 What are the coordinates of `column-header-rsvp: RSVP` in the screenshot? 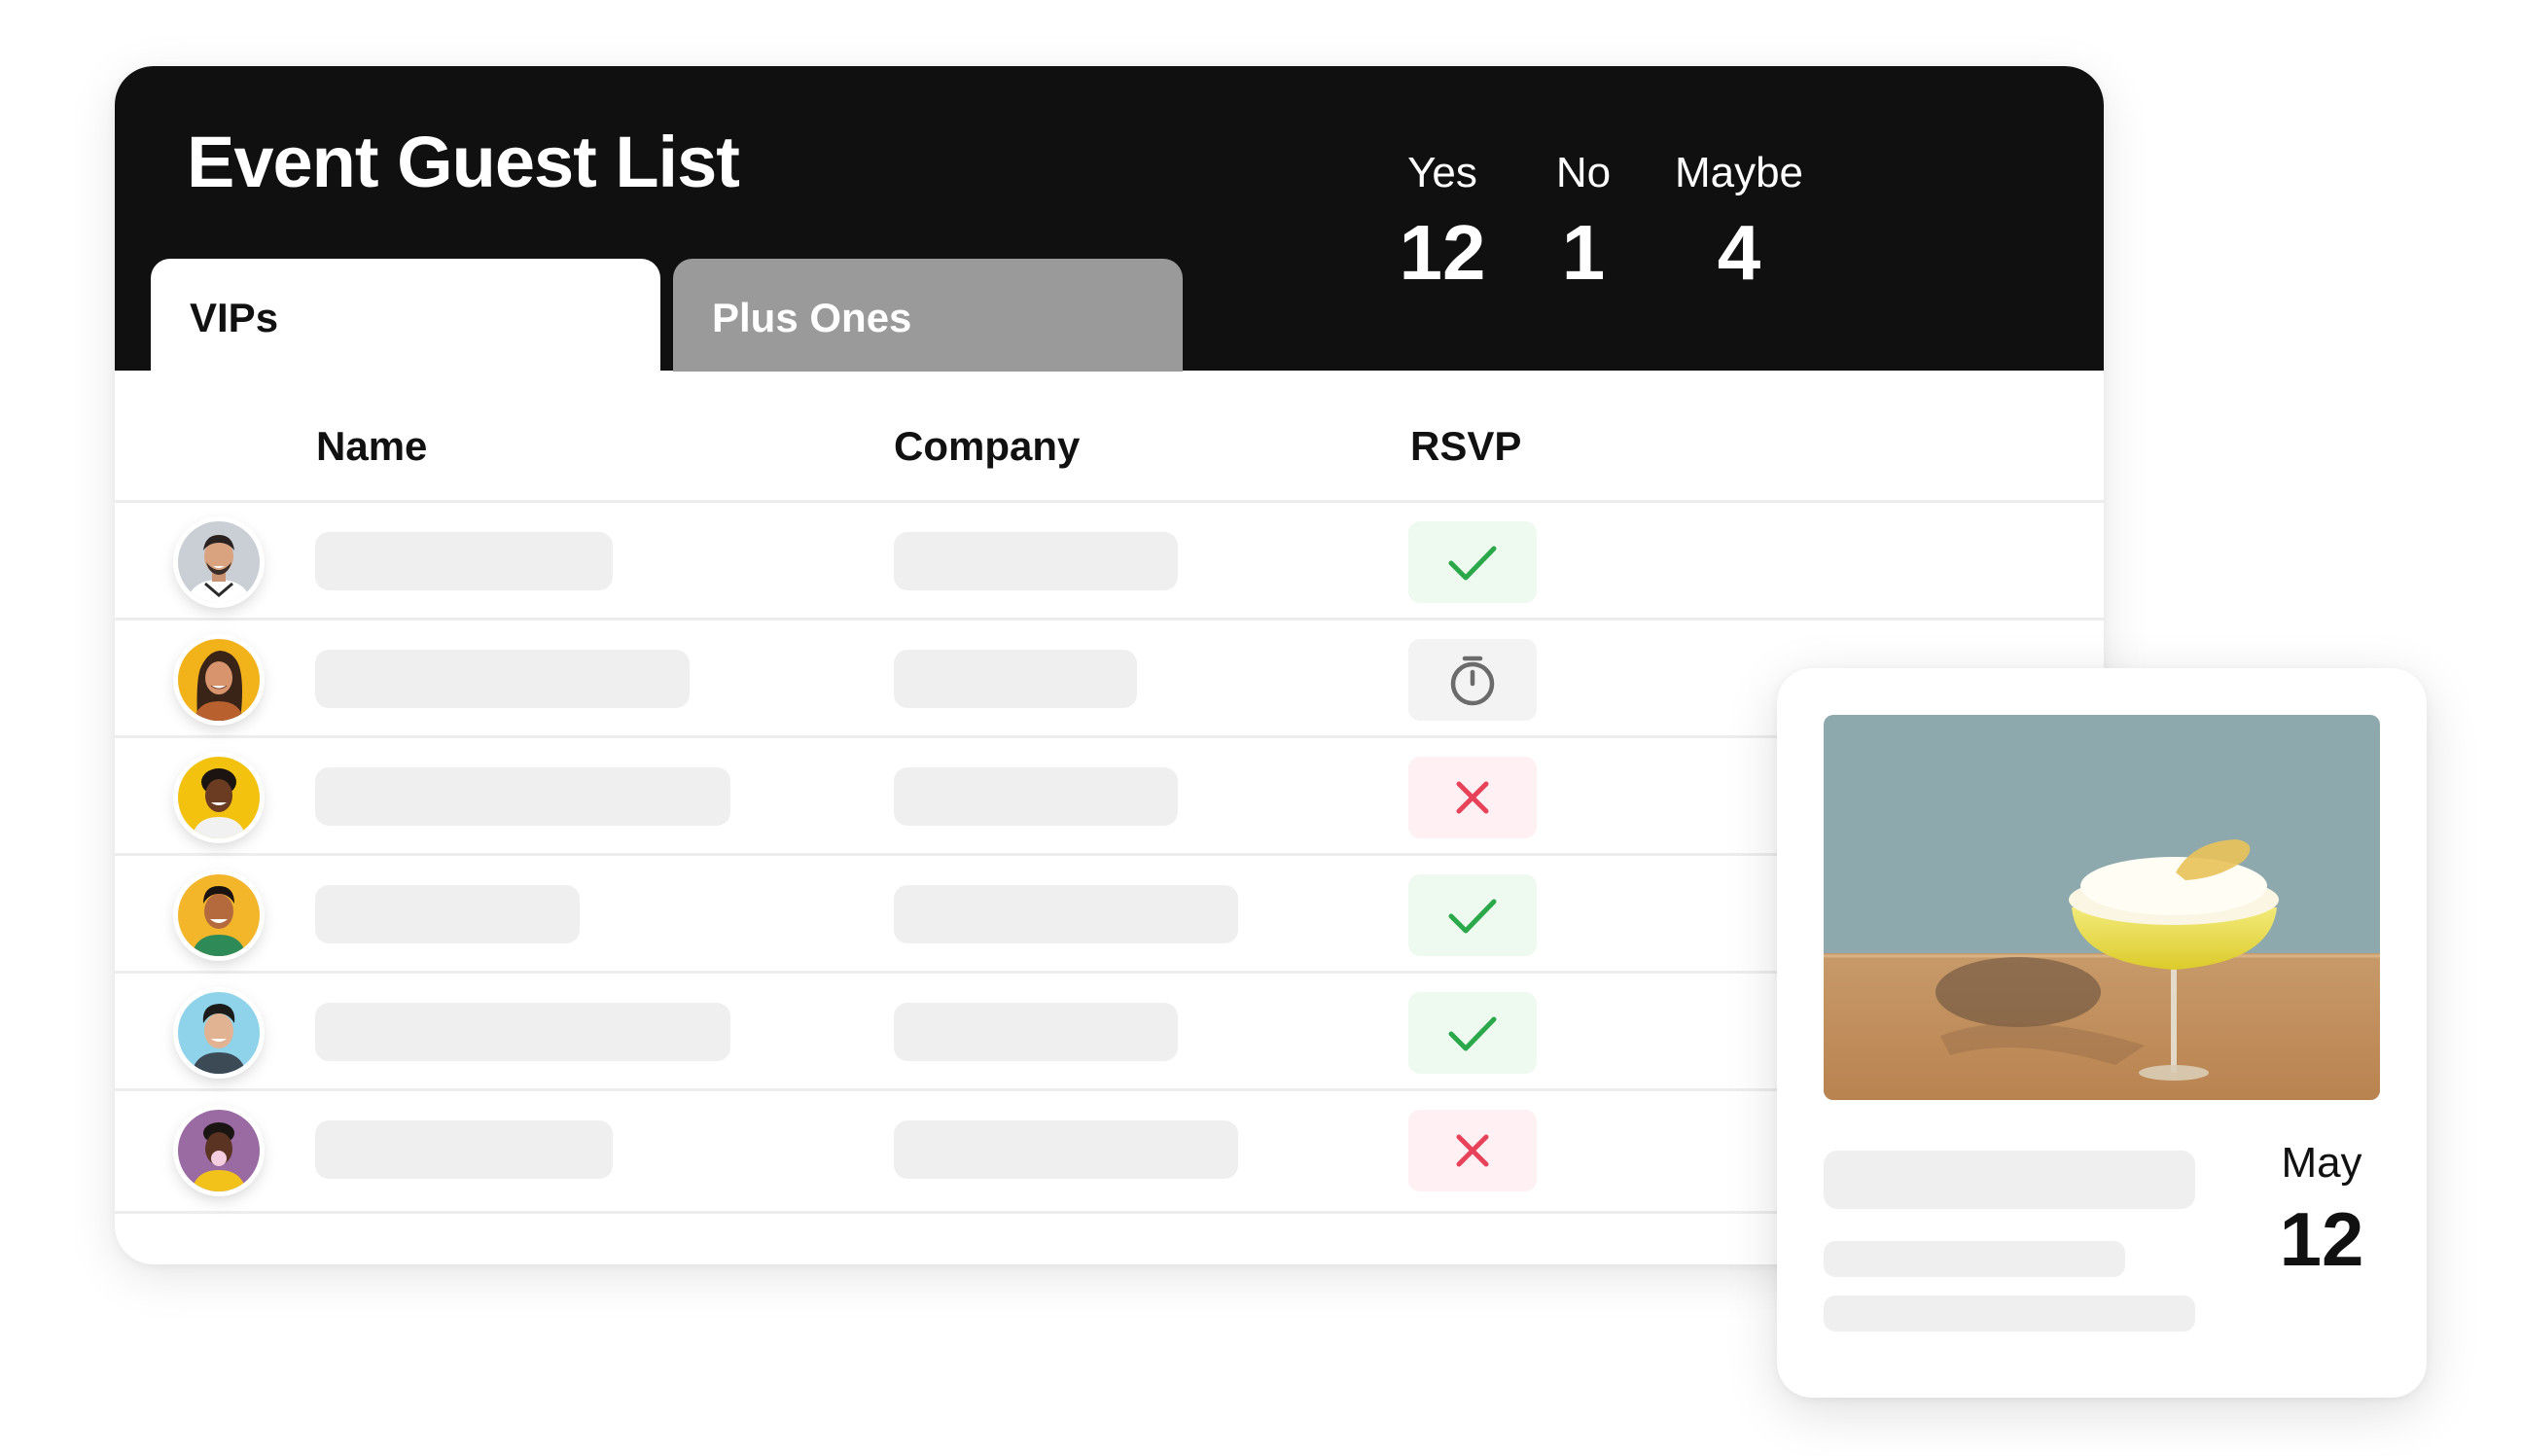 It's located at (1465, 446).